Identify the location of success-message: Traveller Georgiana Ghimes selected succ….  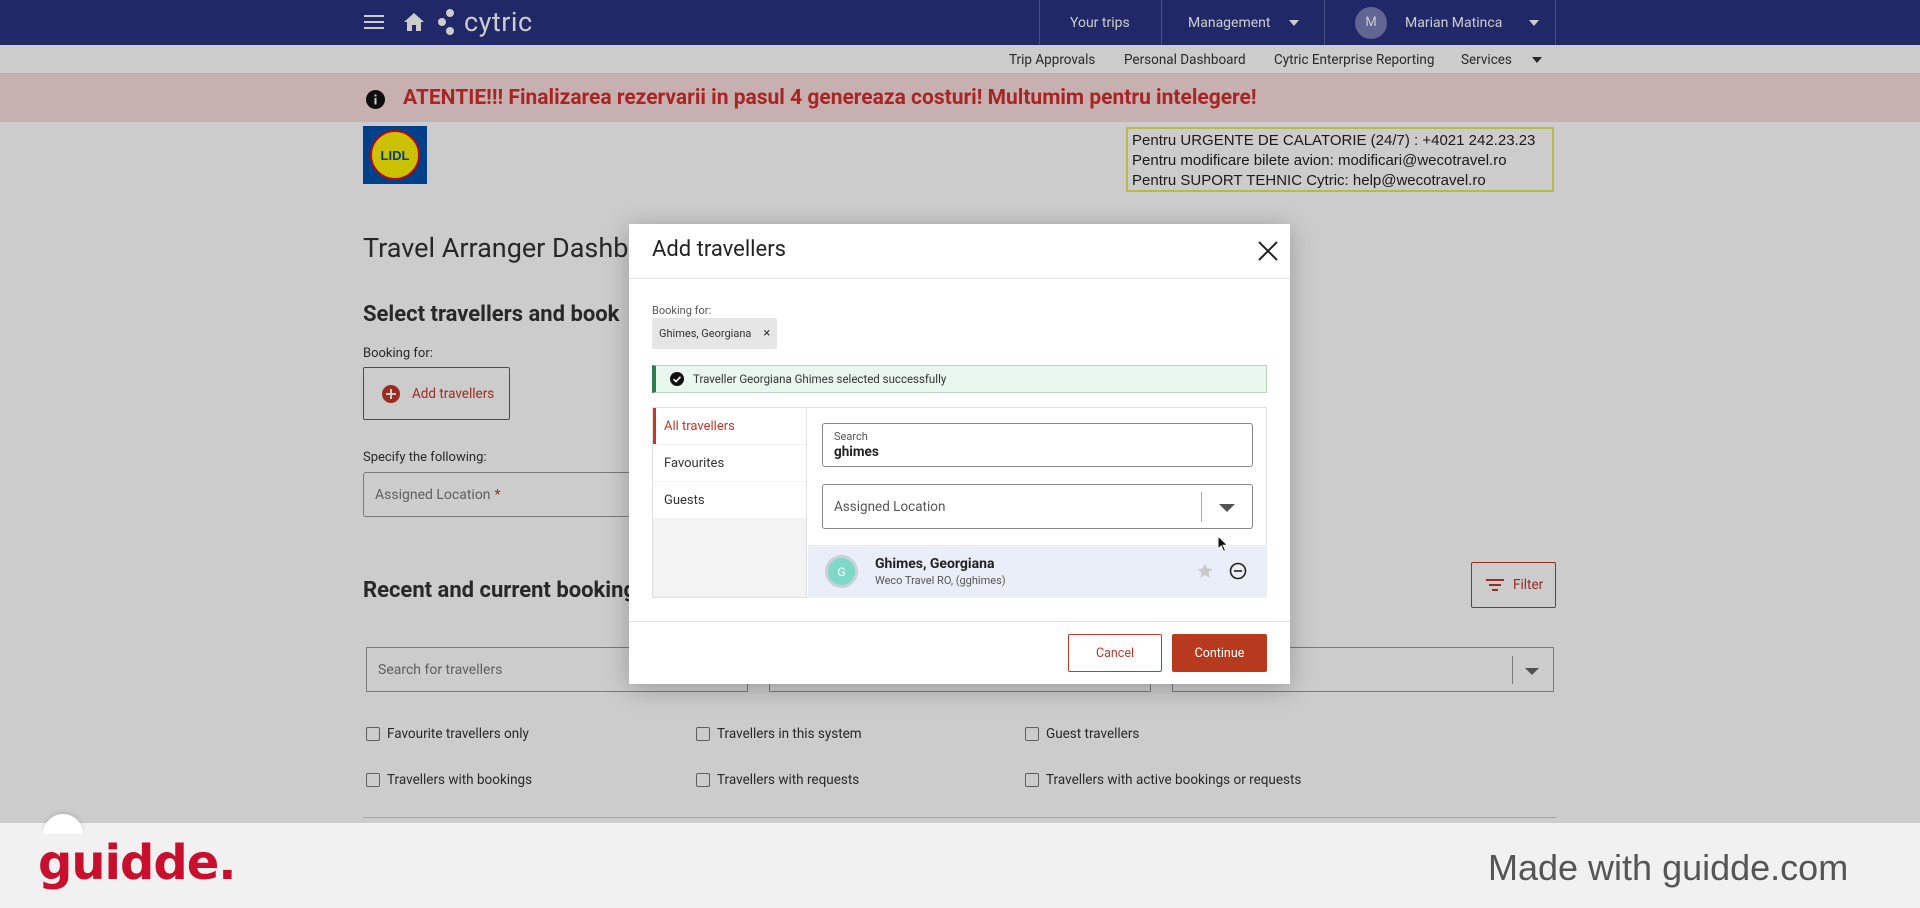
(959, 379).